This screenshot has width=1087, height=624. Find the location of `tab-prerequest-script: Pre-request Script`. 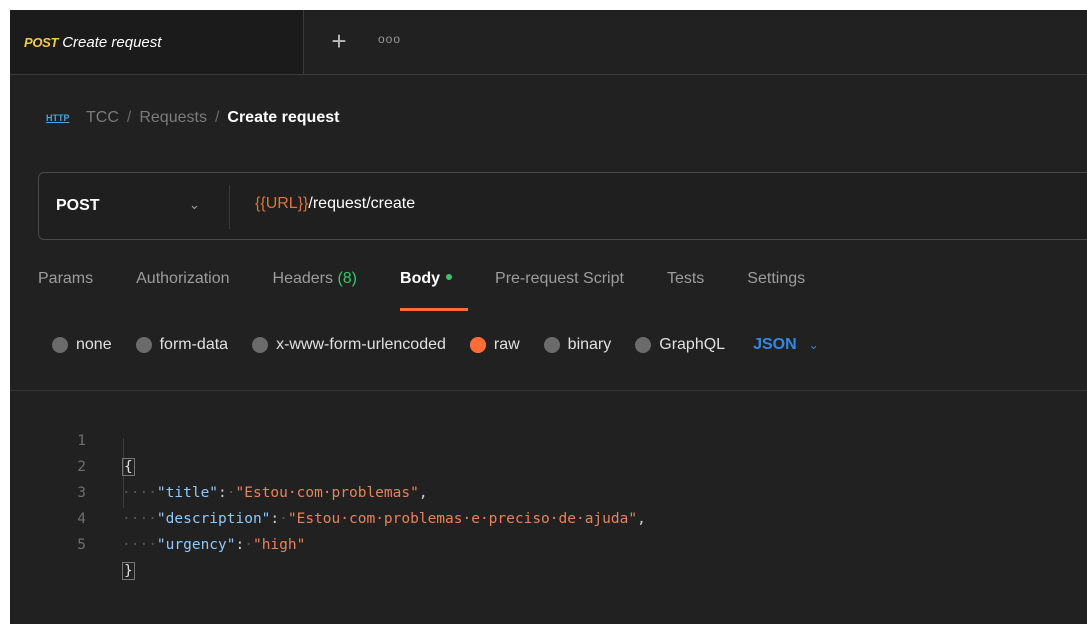

tab-prerequest-script: Pre-request Script is located at coordinates (559, 278).